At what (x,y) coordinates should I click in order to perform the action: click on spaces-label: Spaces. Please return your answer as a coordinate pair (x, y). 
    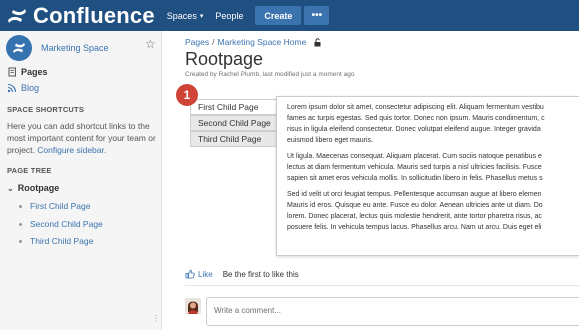
    Looking at the image, I should click on (181, 15).